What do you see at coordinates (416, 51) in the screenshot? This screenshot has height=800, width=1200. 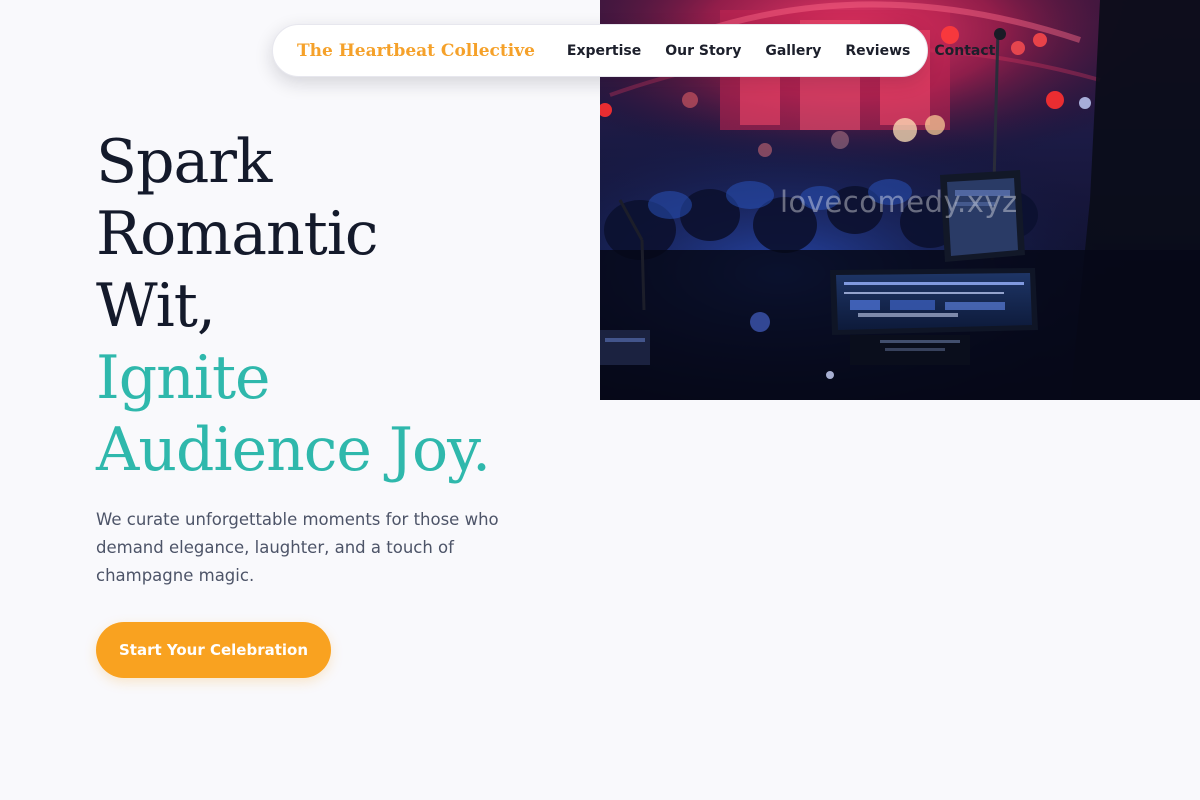 I see `brand-logo: The Heartbeat Collective` at bounding box center [416, 51].